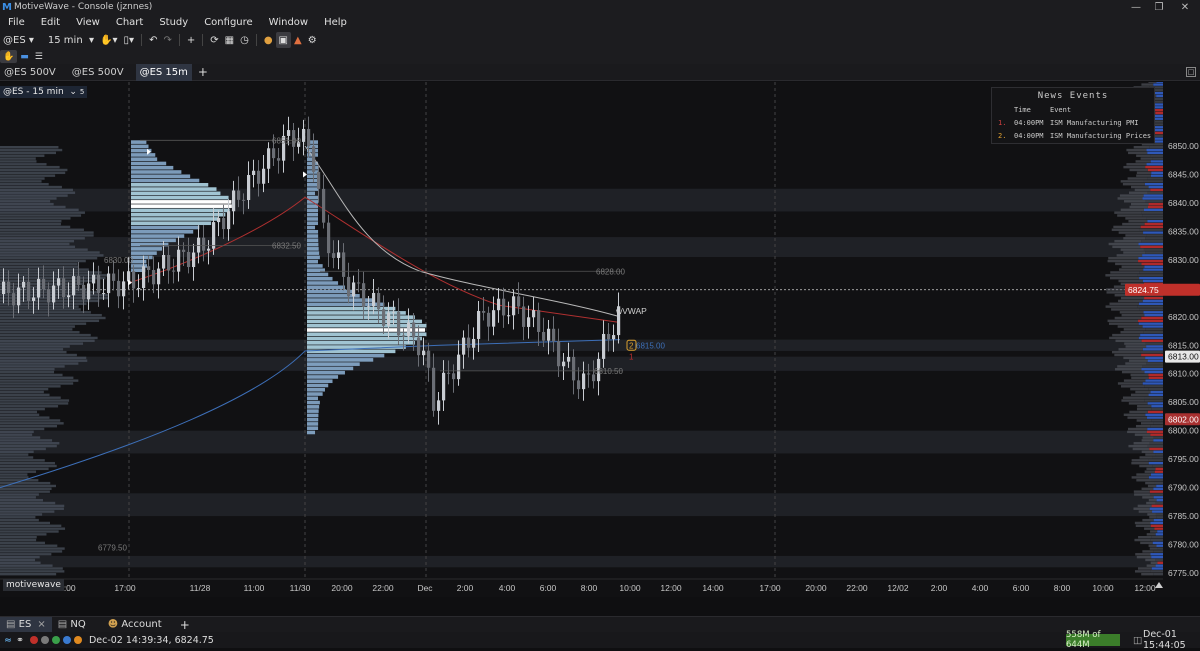 The width and height of the screenshot is (1200, 651). What do you see at coordinates (1159, 7) in the screenshot?
I see `maximize-icon: ❐` at bounding box center [1159, 7].